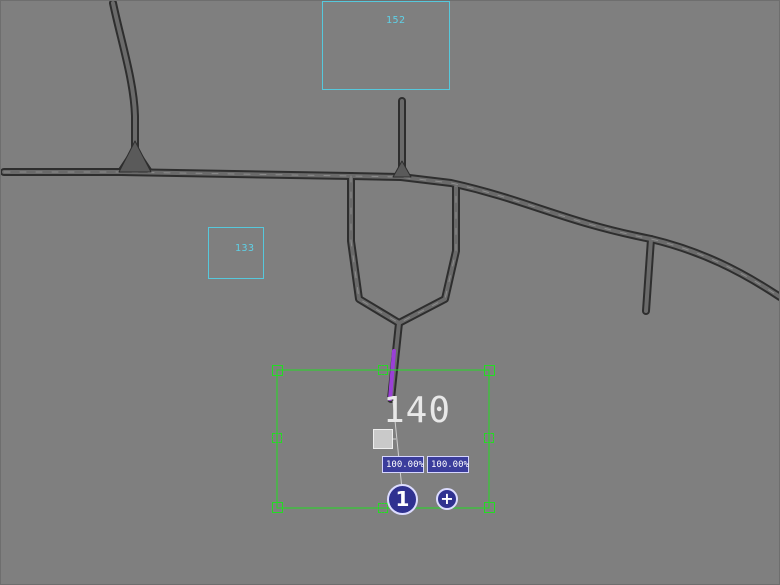  Describe the element at coordinates (448, 464) in the screenshot. I see `scale-y-badge: 100.00%` at that location.